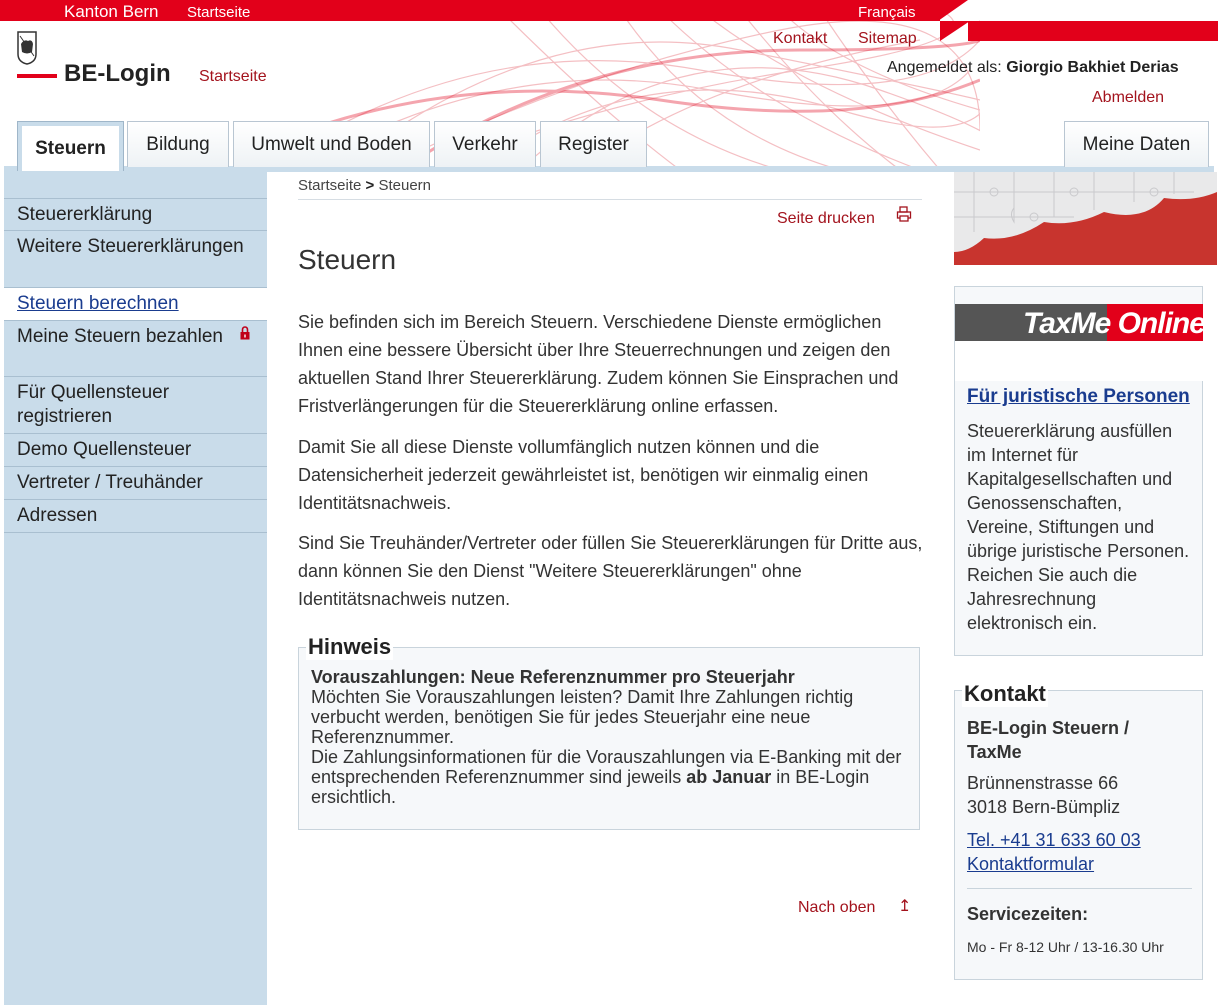 Image resolution: width=1218 pixels, height=1005 pixels. I want to click on logout-link: Abmelden, so click(1128, 98).